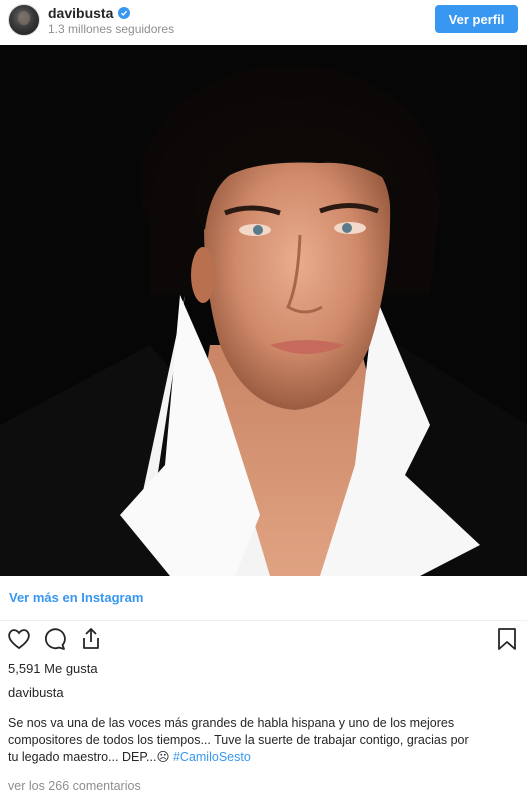 The image size is (527, 800). What do you see at coordinates (76, 597) in the screenshot?
I see `view-more-instagram-link: Ver más en Instagram` at bounding box center [76, 597].